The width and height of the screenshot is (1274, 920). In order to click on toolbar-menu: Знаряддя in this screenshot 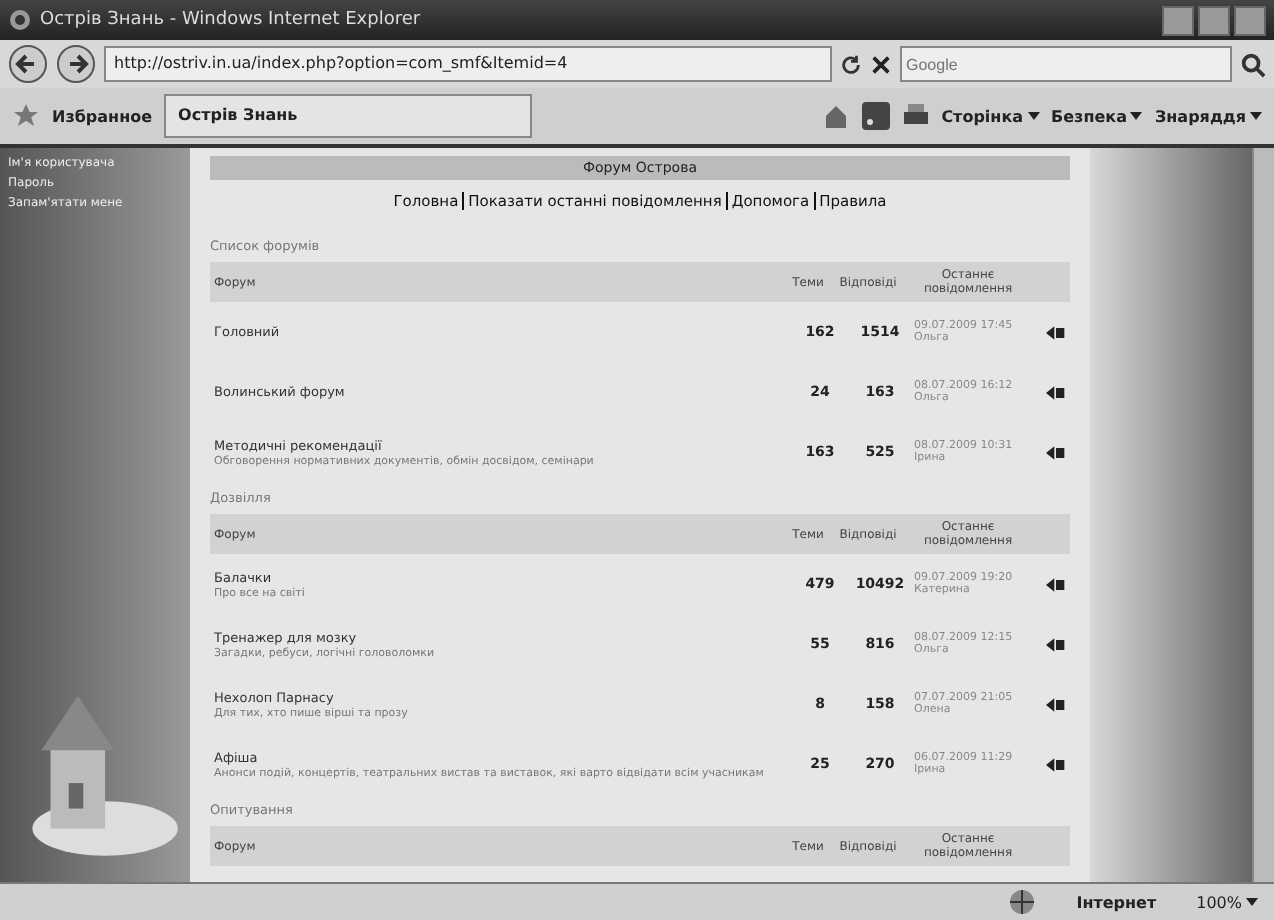, I will do `click(1208, 116)`.